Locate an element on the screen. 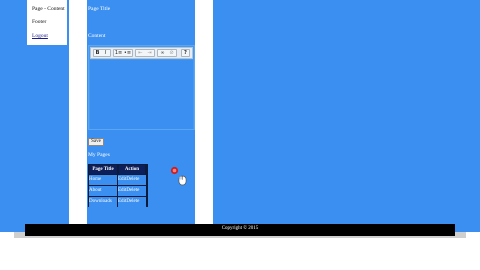 The height and width of the screenshot is (270, 480). outdent-button: ⇤ is located at coordinates (140, 53).